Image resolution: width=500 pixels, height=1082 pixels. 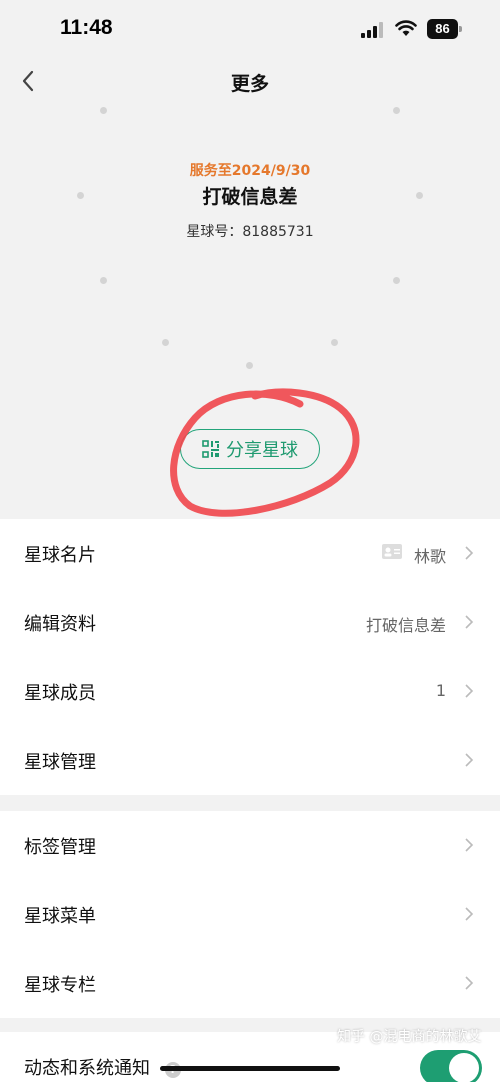 I want to click on share-planet-button: 分享星球, so click(x=250, y=449).